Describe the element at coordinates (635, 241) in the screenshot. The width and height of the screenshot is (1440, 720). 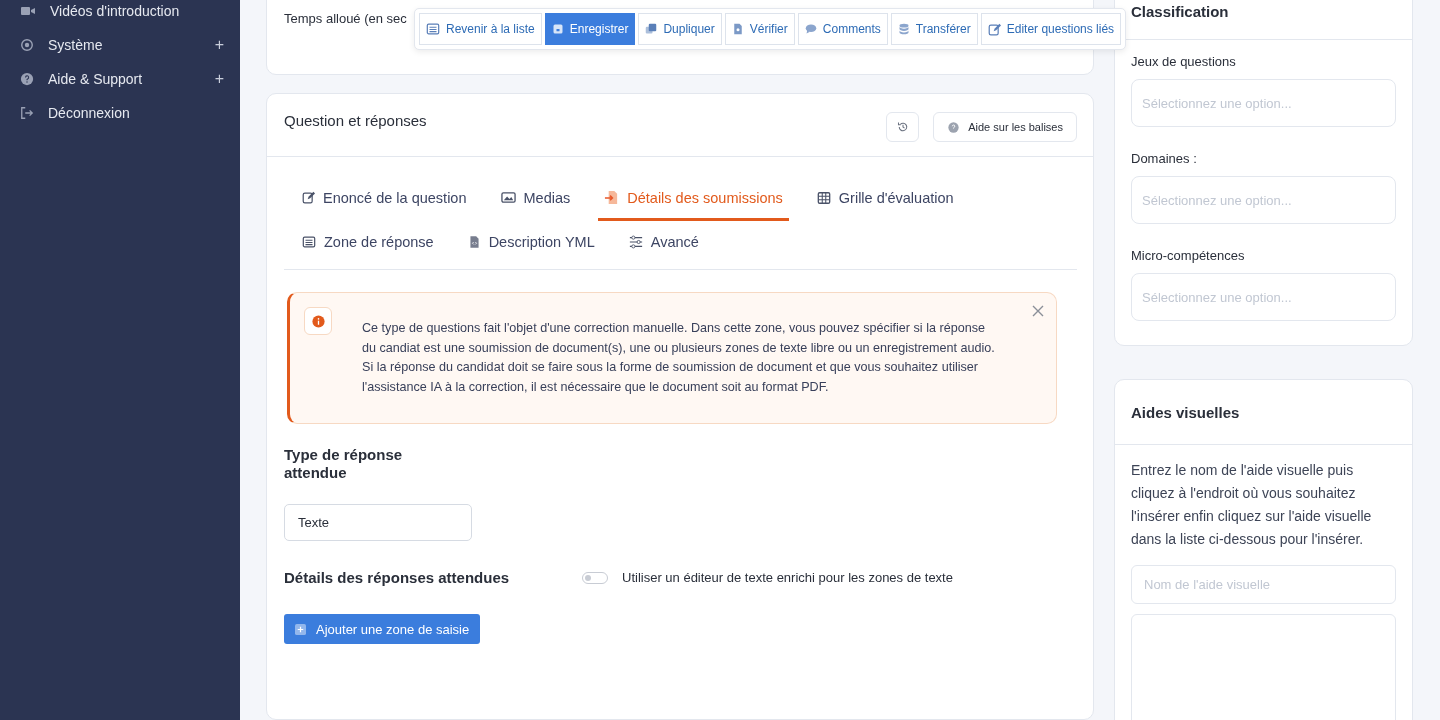
I see `sliders-icon` at that location.